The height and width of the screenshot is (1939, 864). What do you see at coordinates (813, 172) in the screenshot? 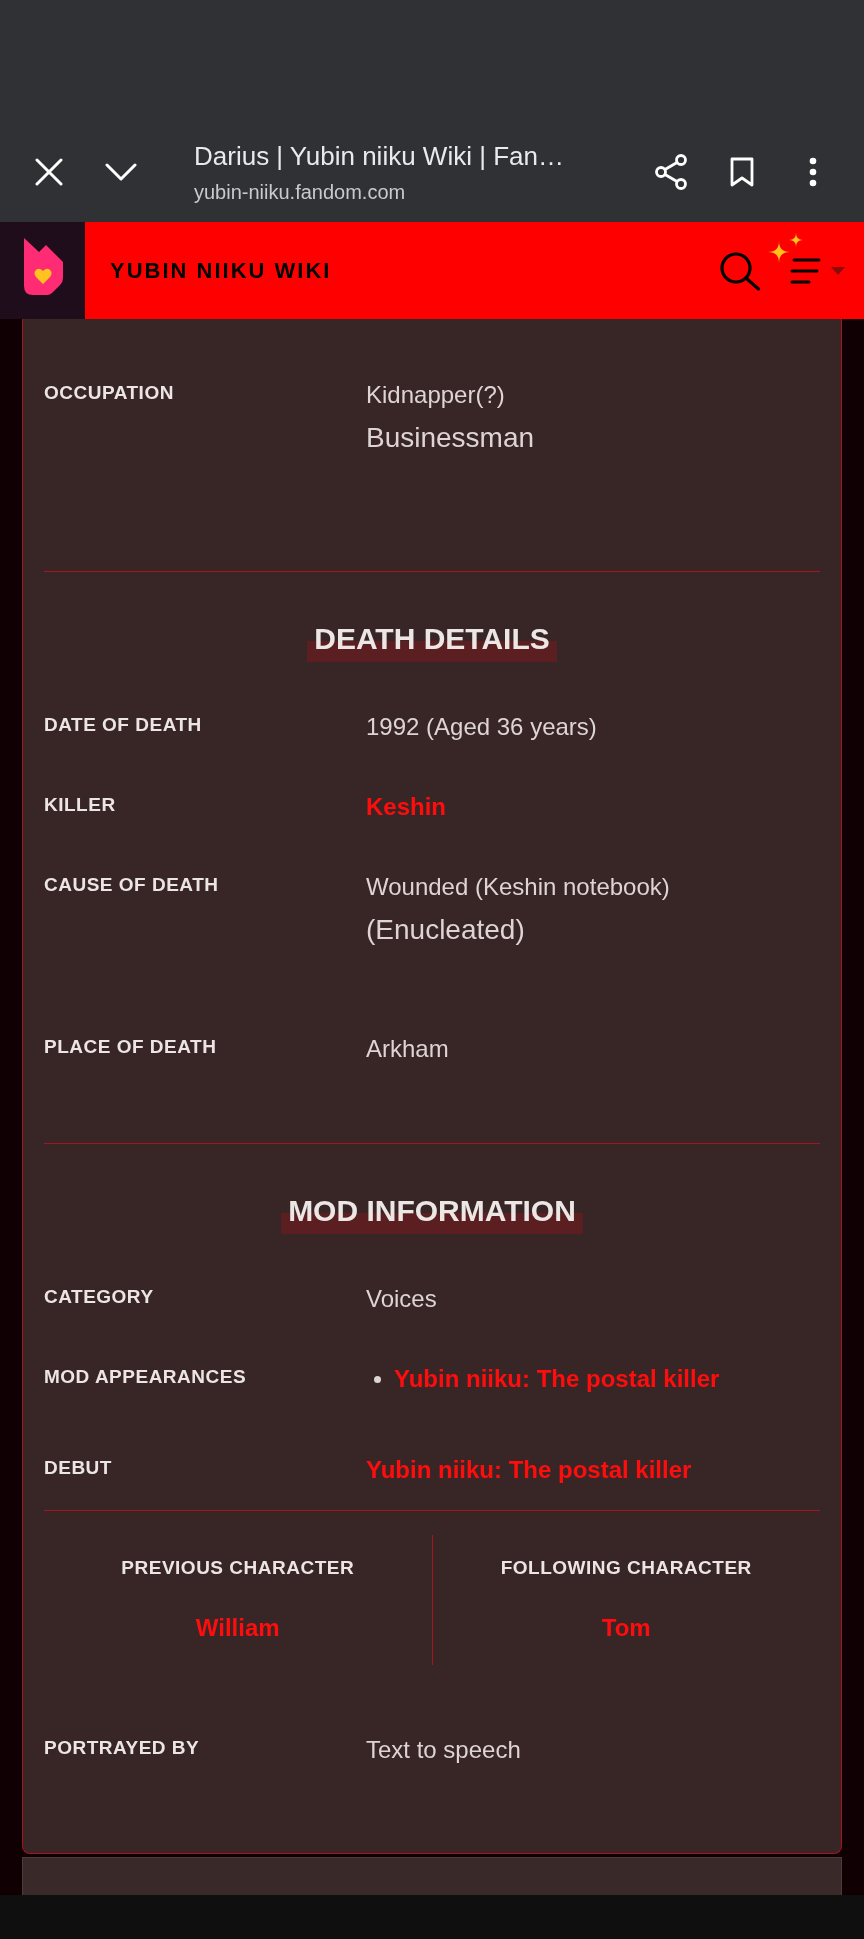
I see `more-options-icon` at bounding box center [813, 172].